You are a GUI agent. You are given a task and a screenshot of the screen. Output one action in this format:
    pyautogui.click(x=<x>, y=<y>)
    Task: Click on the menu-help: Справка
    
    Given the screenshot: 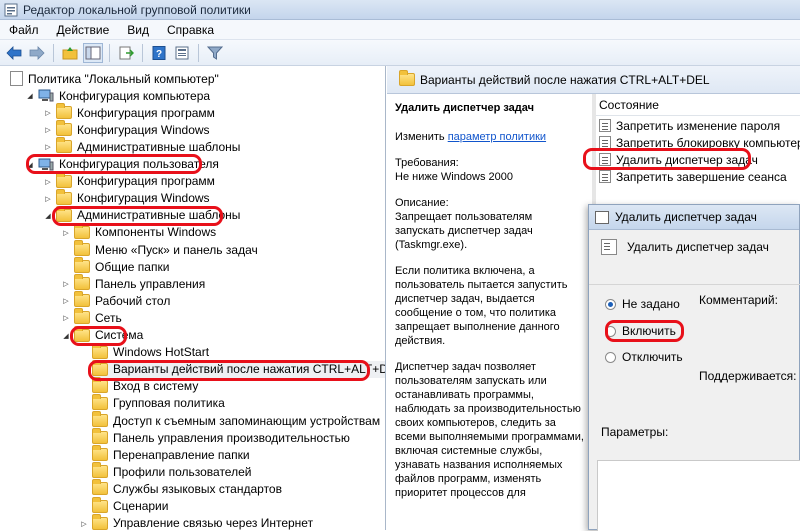 What is the action you would take?
    pyautogui.click(x=190, y=30)
    